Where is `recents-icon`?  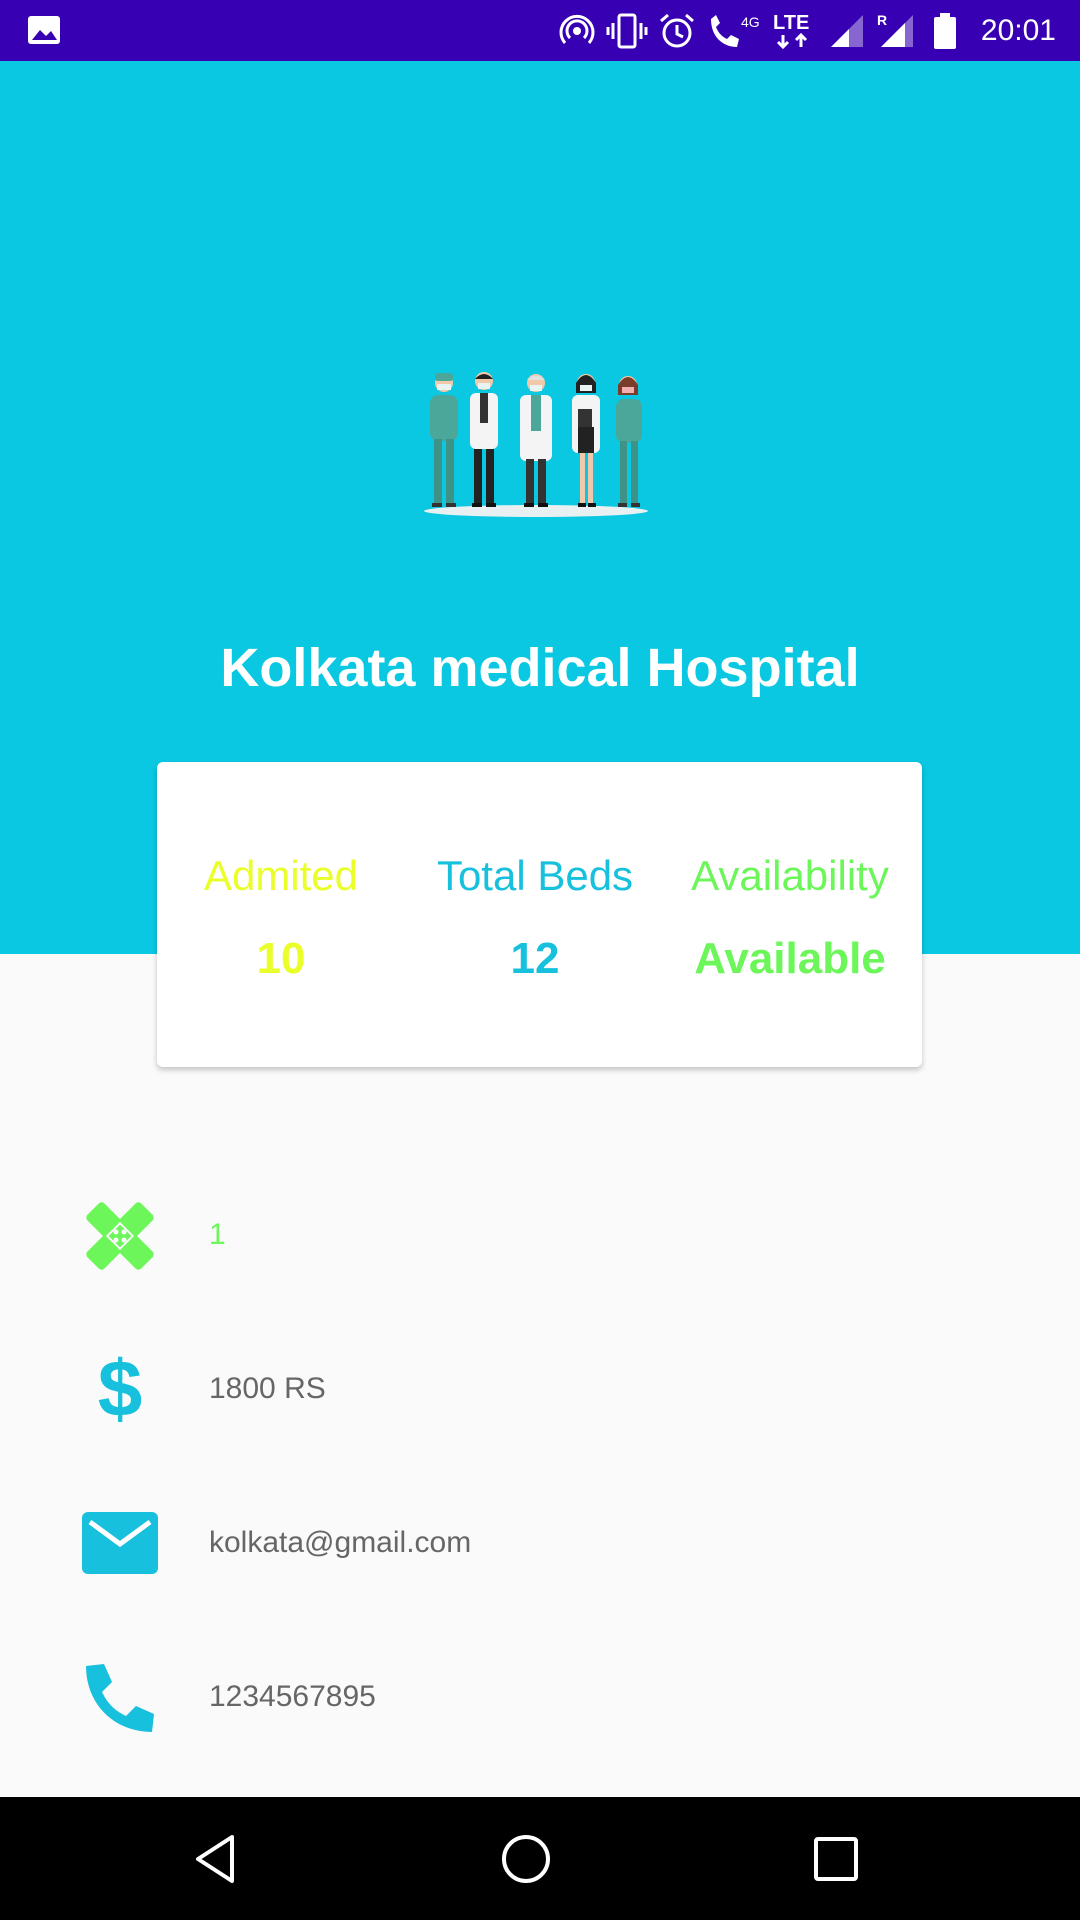
recents-icon is located at coordinates (836, 1859).